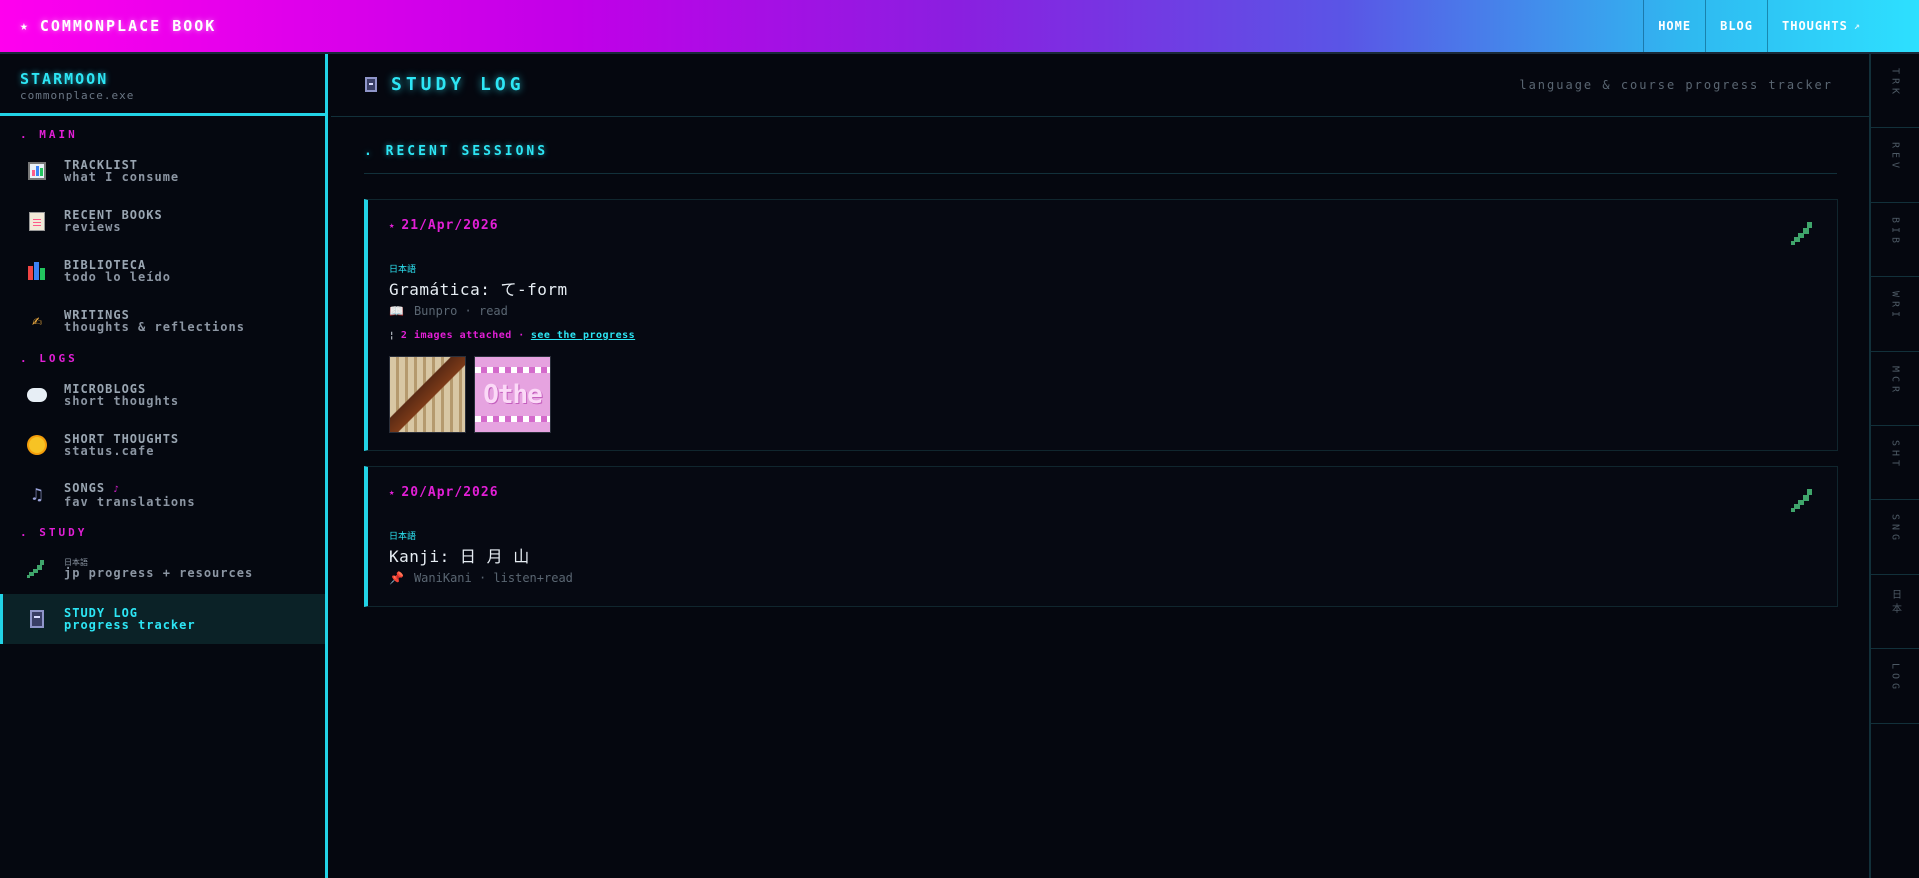  I want to click on sidebar-item-subtitle: fav translations, so click(130, 501).